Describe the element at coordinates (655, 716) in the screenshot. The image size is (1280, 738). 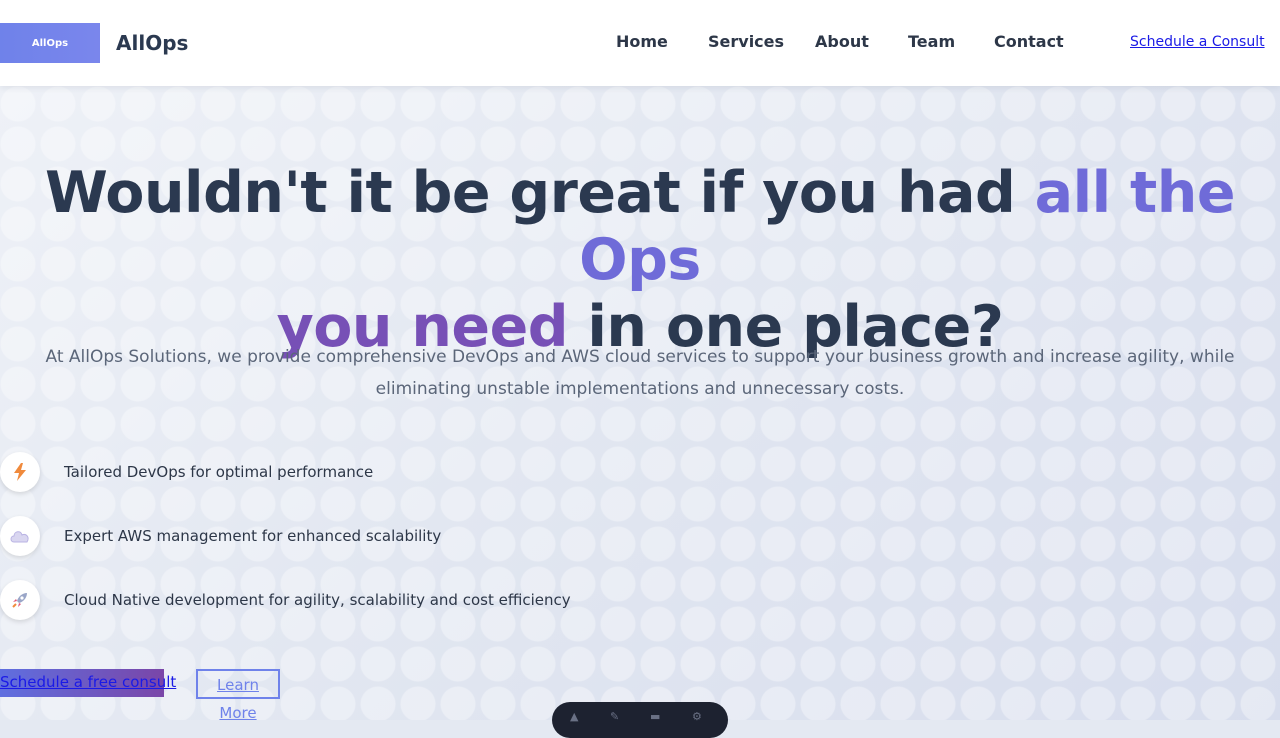
I see `toolbar-tool-icon: ▬` at that location.